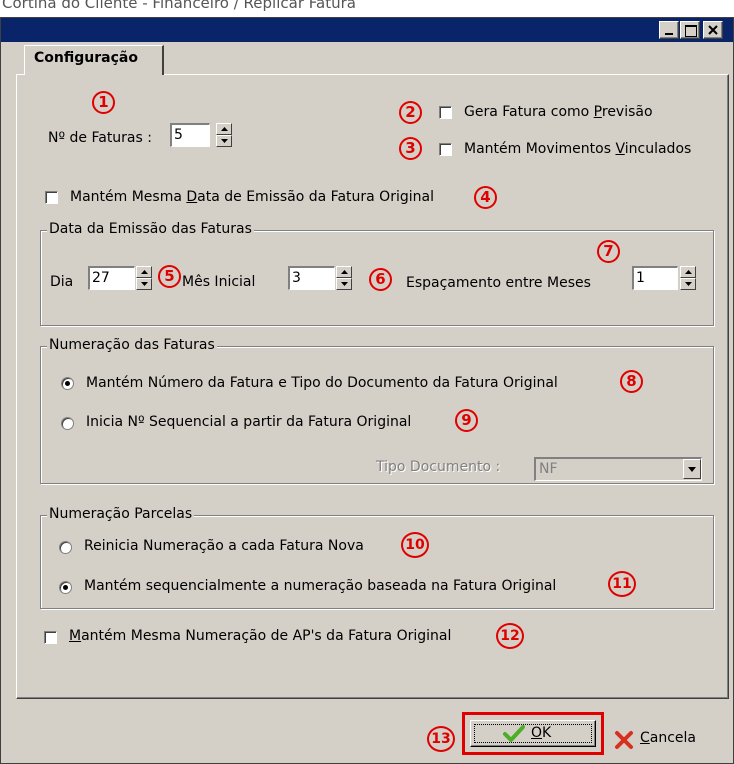  What do you see at coordinates (51, 197) in the screenshot?
I see `same-date-checkbox` at bounding box center [51, 197].